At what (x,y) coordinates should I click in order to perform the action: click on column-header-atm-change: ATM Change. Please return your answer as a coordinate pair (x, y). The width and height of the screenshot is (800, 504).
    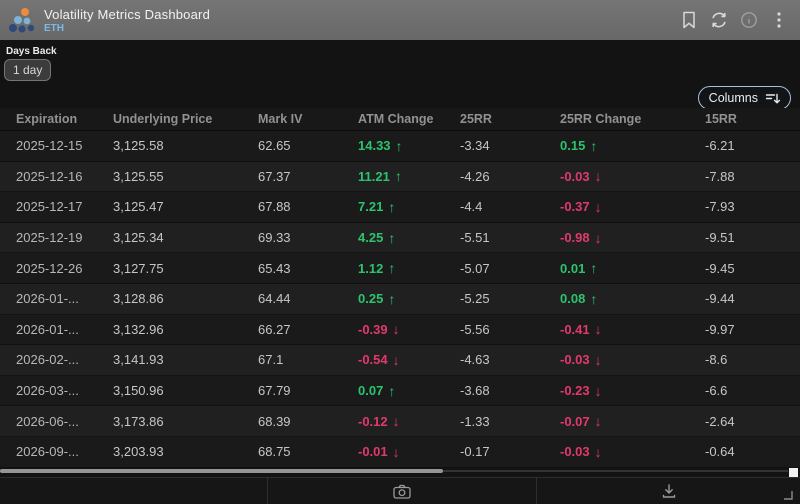
    Looking at the image, I should click on (409, 119).